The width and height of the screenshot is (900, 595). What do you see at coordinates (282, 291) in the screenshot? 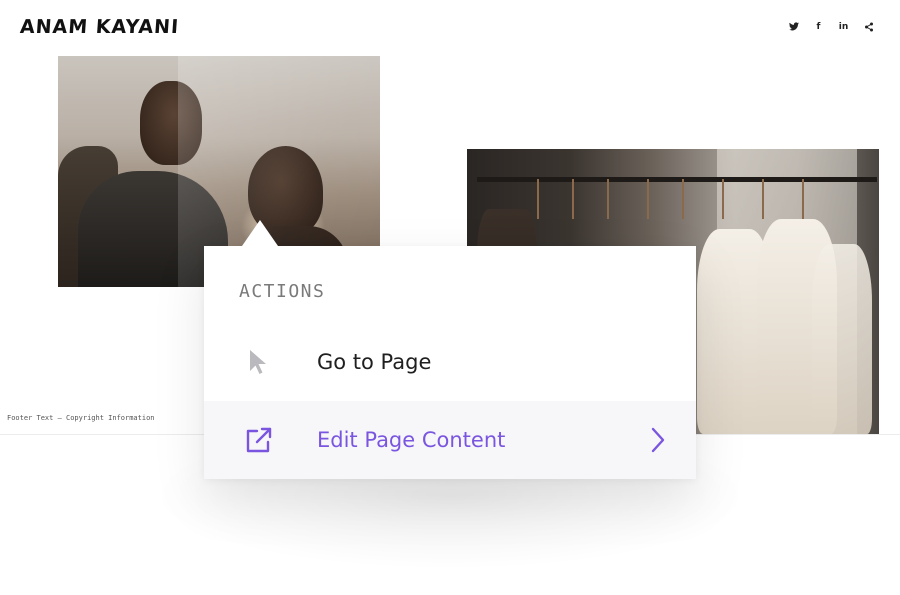
I see `popup-heading: ACTIONS` at bounding box center [282, 291].